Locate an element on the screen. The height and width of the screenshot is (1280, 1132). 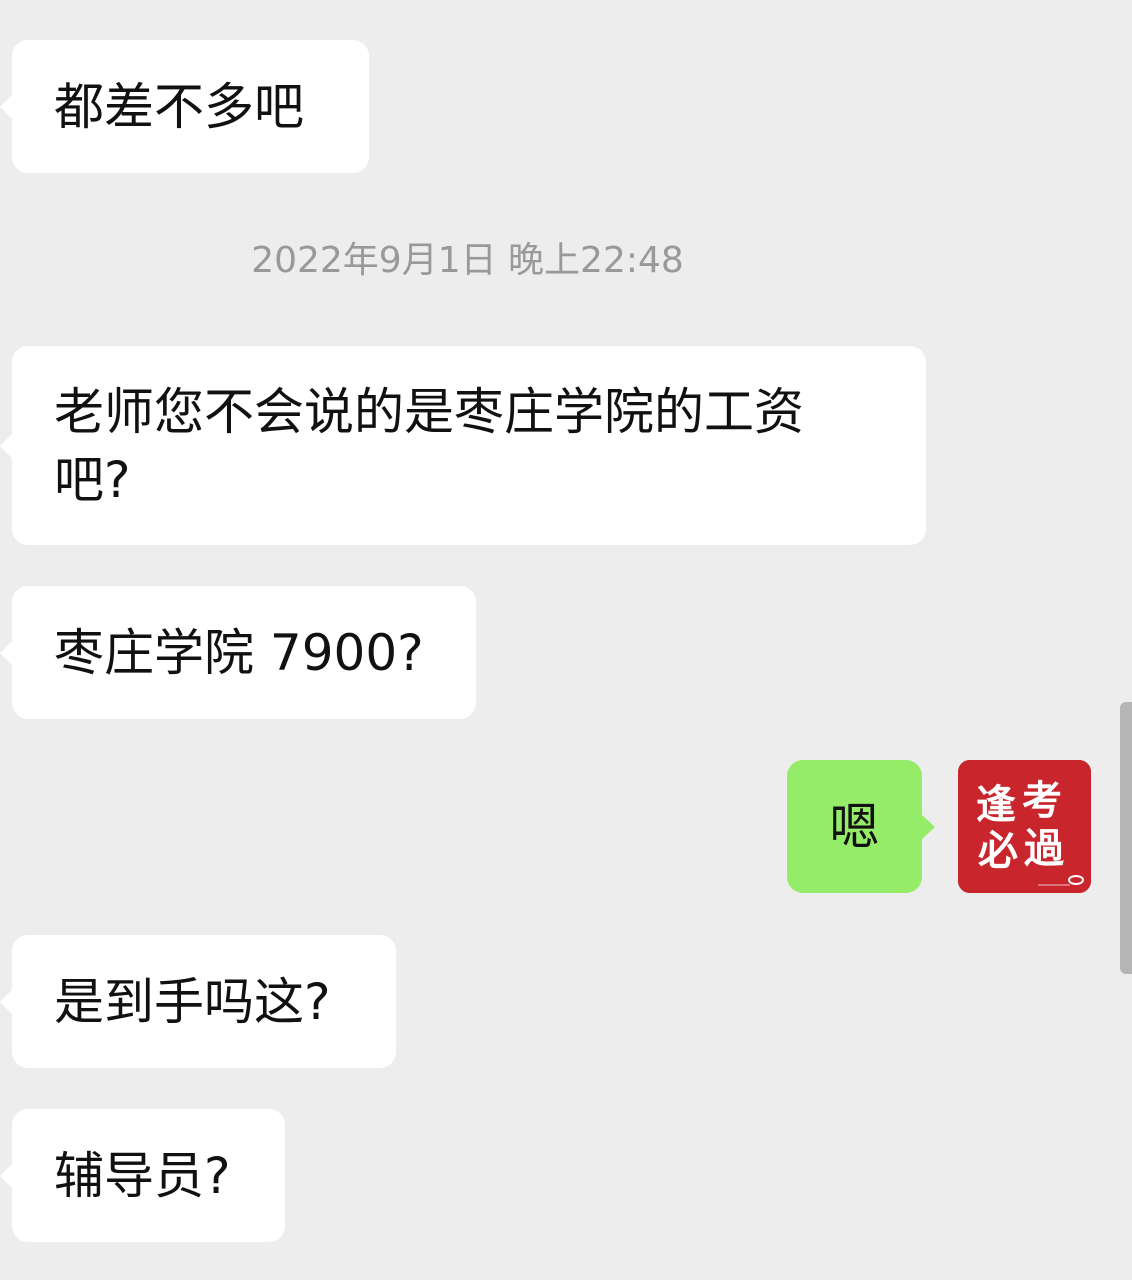
message-text: 是到手吗这? is located at coordinates (192, 1001).